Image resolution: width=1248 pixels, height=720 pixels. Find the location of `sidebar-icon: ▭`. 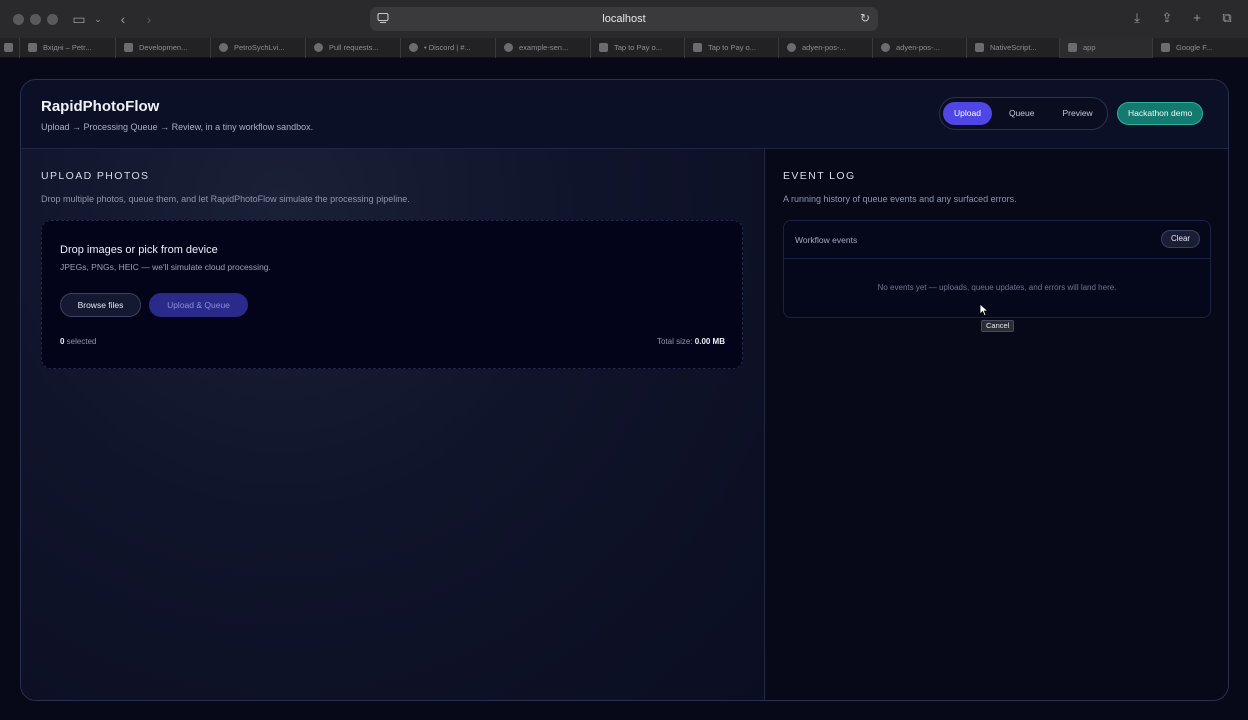

sidebar-icon: ▭ is located at coordinates (79, 19).